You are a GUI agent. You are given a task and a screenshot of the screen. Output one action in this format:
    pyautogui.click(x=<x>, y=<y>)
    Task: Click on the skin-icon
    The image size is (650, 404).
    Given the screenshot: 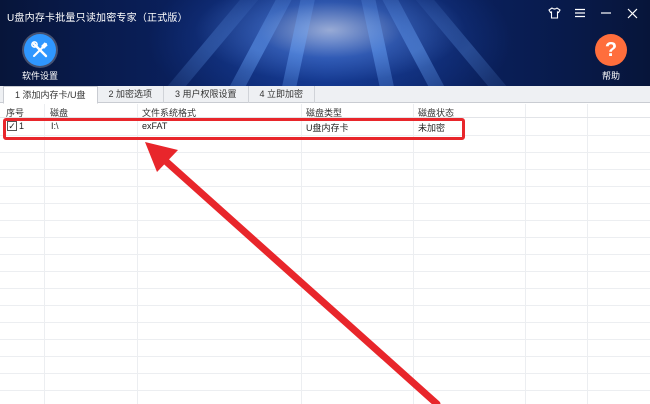 What is the action you would take?
    pyautogui.click(x=554, y=13)
    